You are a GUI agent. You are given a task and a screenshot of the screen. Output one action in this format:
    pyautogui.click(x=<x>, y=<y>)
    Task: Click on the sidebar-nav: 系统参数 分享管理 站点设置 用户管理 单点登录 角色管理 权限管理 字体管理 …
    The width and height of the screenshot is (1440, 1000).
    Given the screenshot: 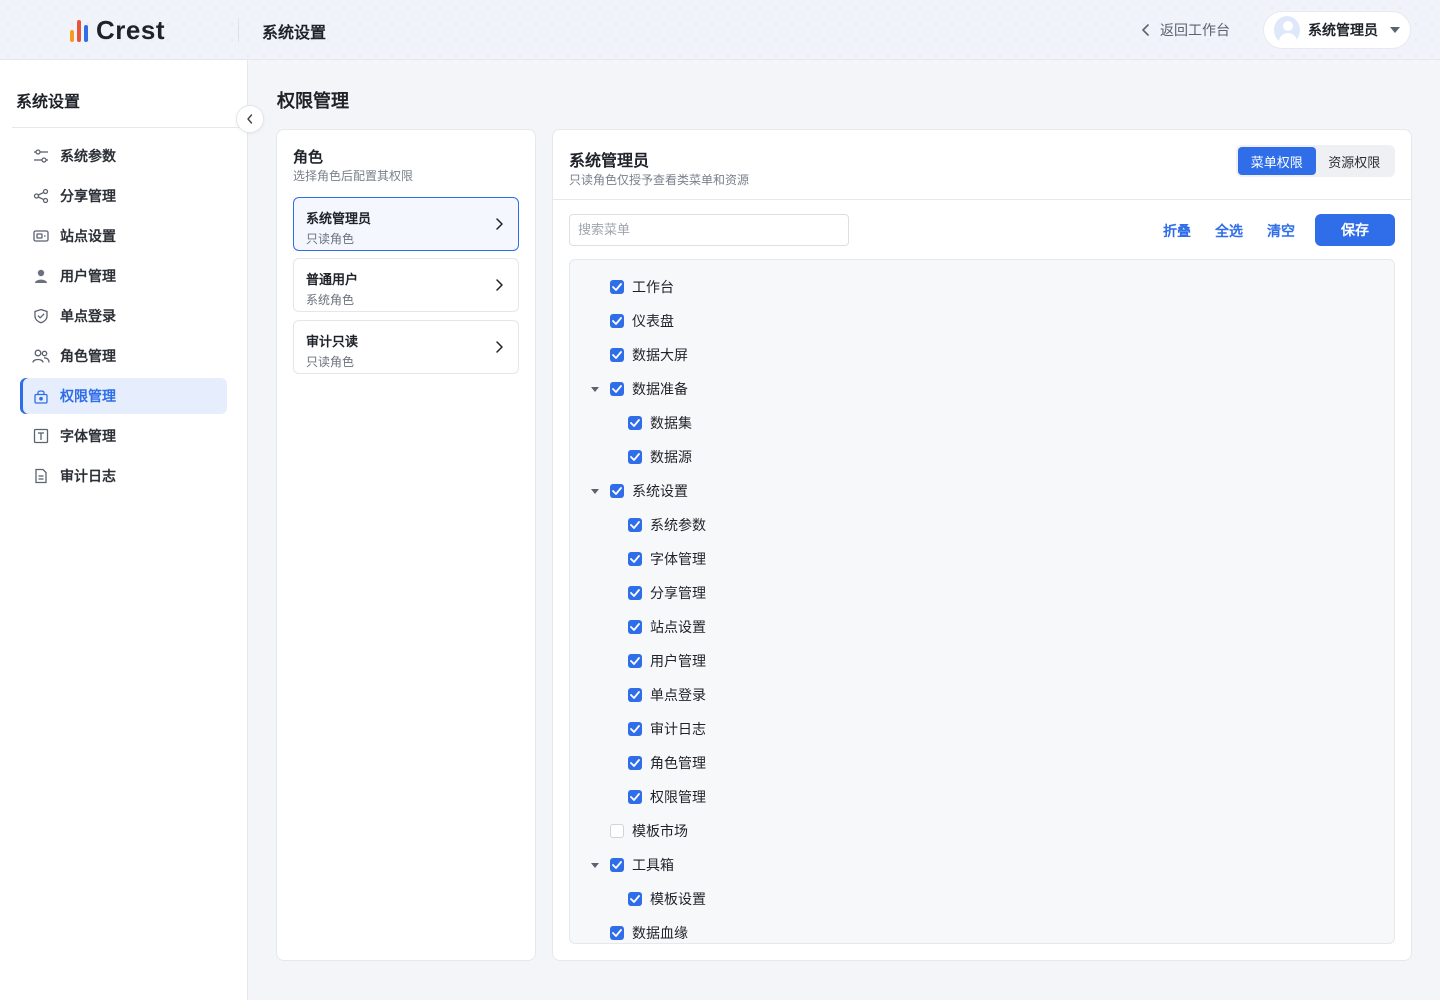 What is the action you would take?
    pyautogui.click(x=123, y=318)
    